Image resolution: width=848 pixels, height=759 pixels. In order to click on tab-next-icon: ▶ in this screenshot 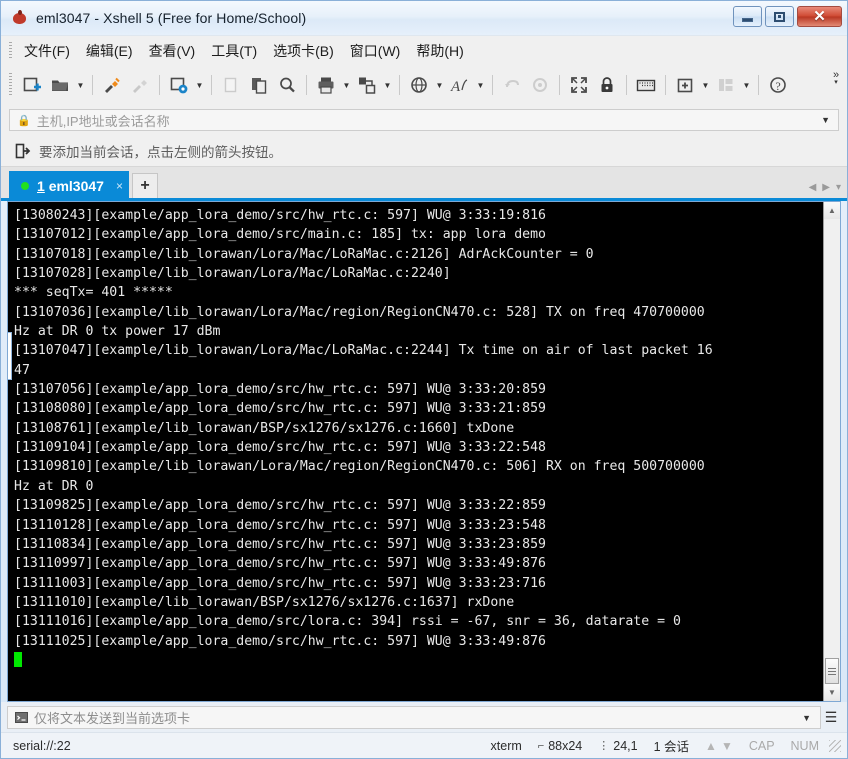, I will do `click(826, 187)`.